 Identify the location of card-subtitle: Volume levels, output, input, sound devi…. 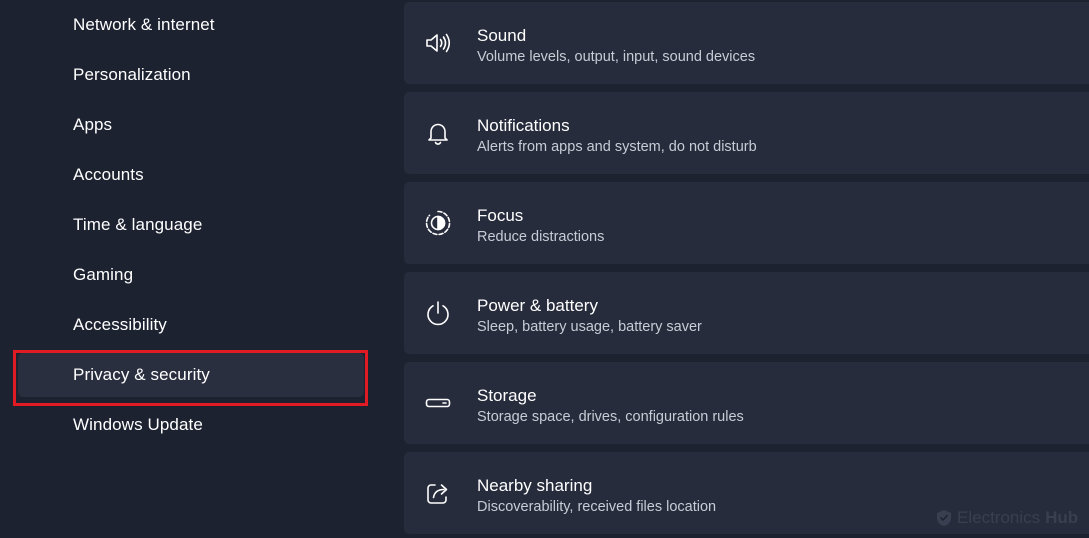
(616, 57).